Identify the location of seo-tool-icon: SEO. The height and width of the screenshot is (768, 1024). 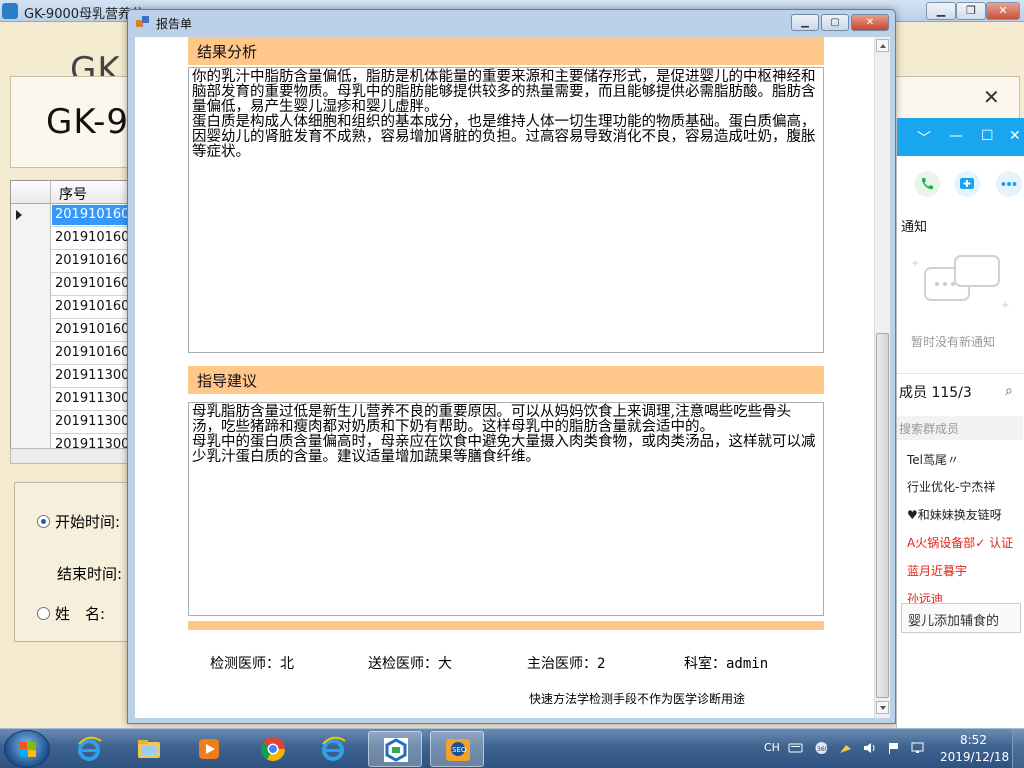
(458, 750).